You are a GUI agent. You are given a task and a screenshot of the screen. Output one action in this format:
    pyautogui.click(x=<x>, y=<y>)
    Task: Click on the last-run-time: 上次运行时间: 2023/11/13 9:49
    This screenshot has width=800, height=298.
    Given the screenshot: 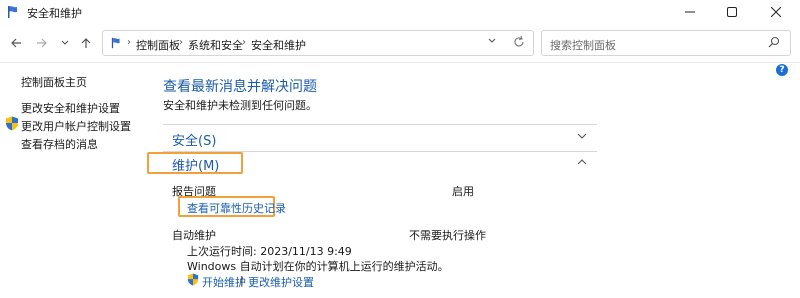 What is the action you would take?
    pyautogui.click(x=269, y=251)
    